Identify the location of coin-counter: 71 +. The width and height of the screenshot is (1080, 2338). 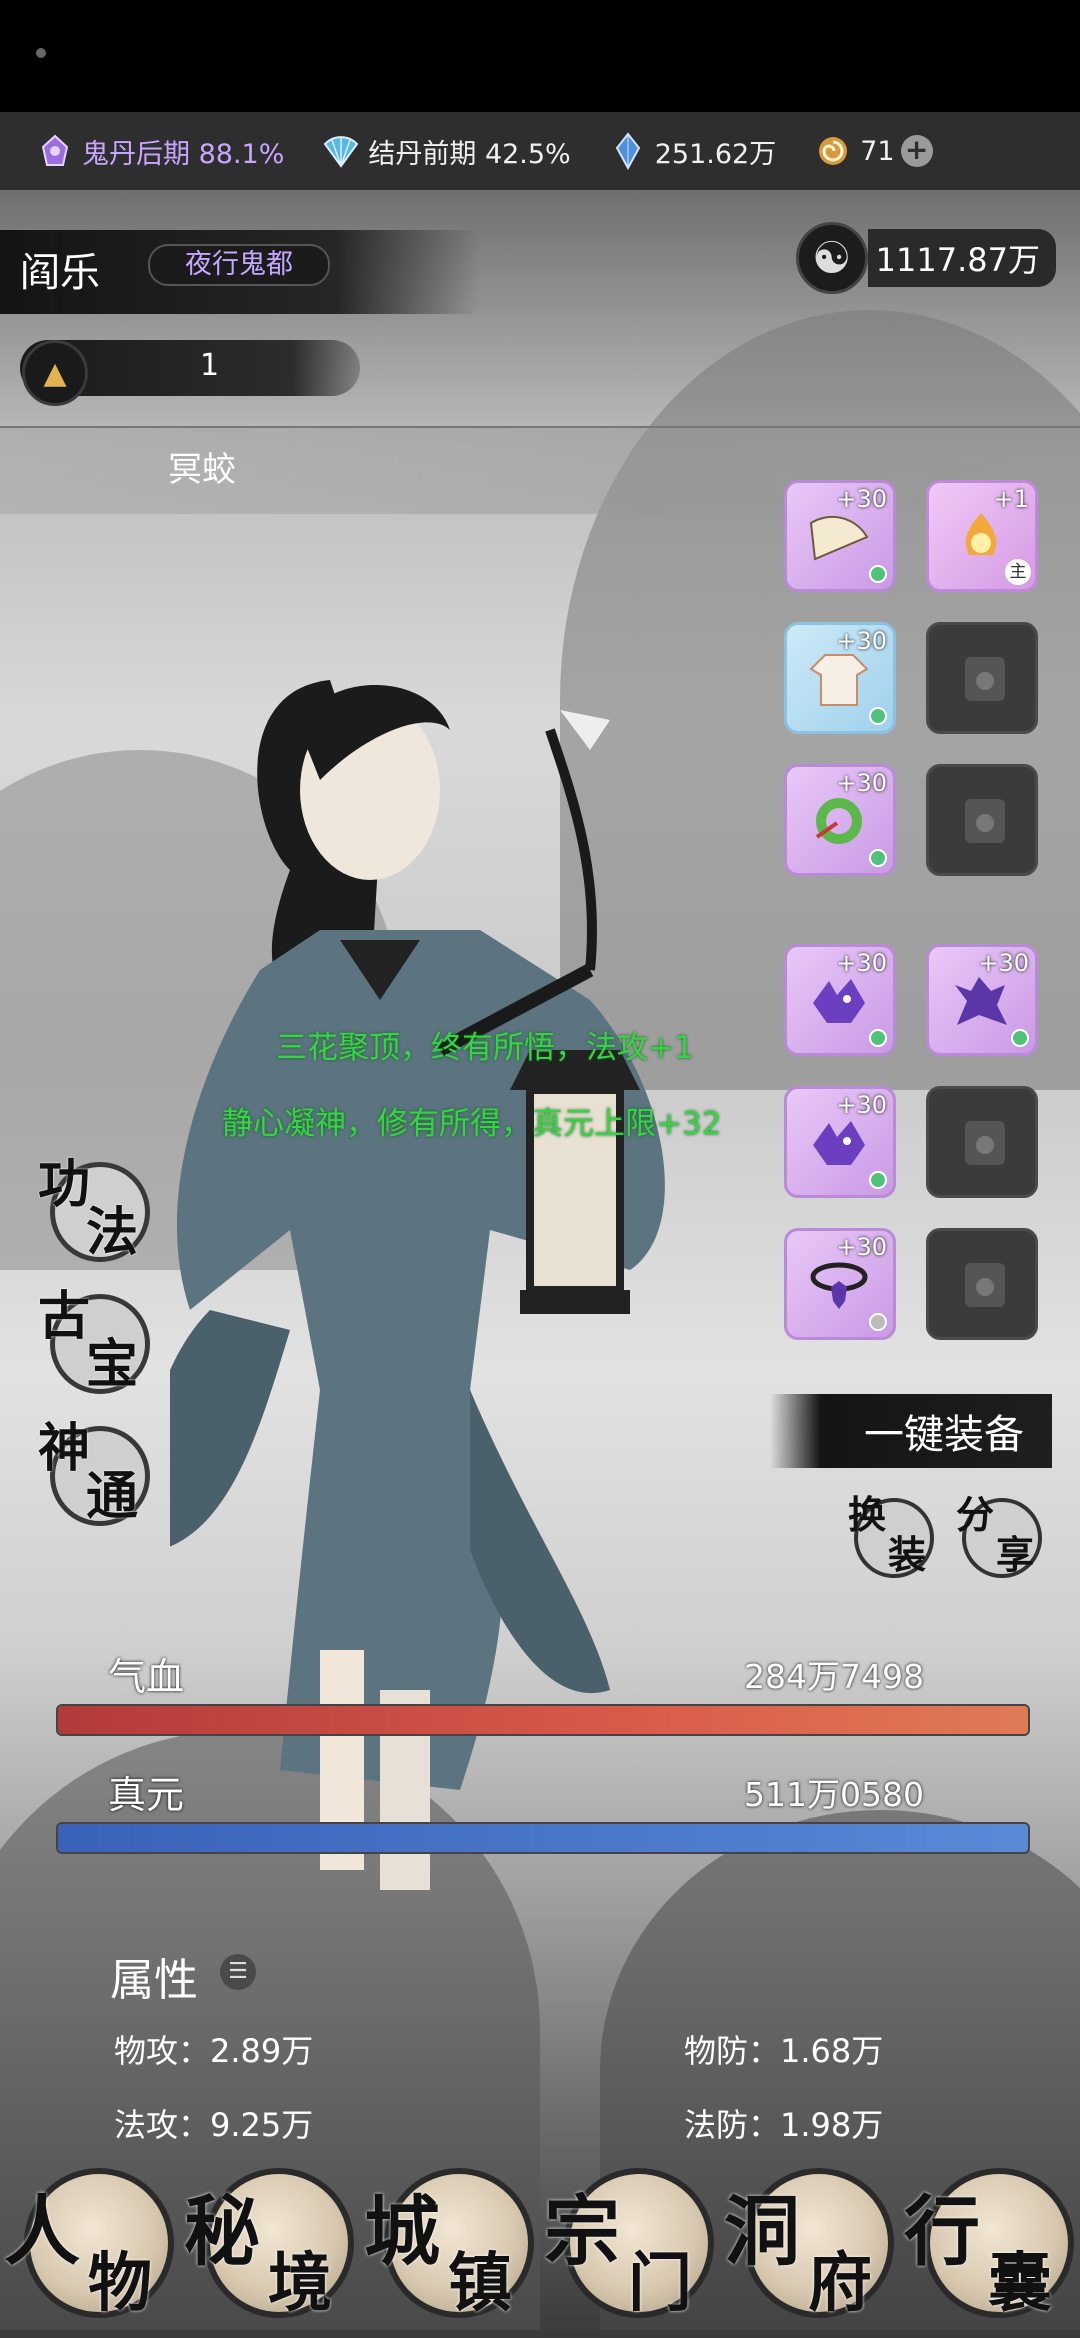
(873, 151).